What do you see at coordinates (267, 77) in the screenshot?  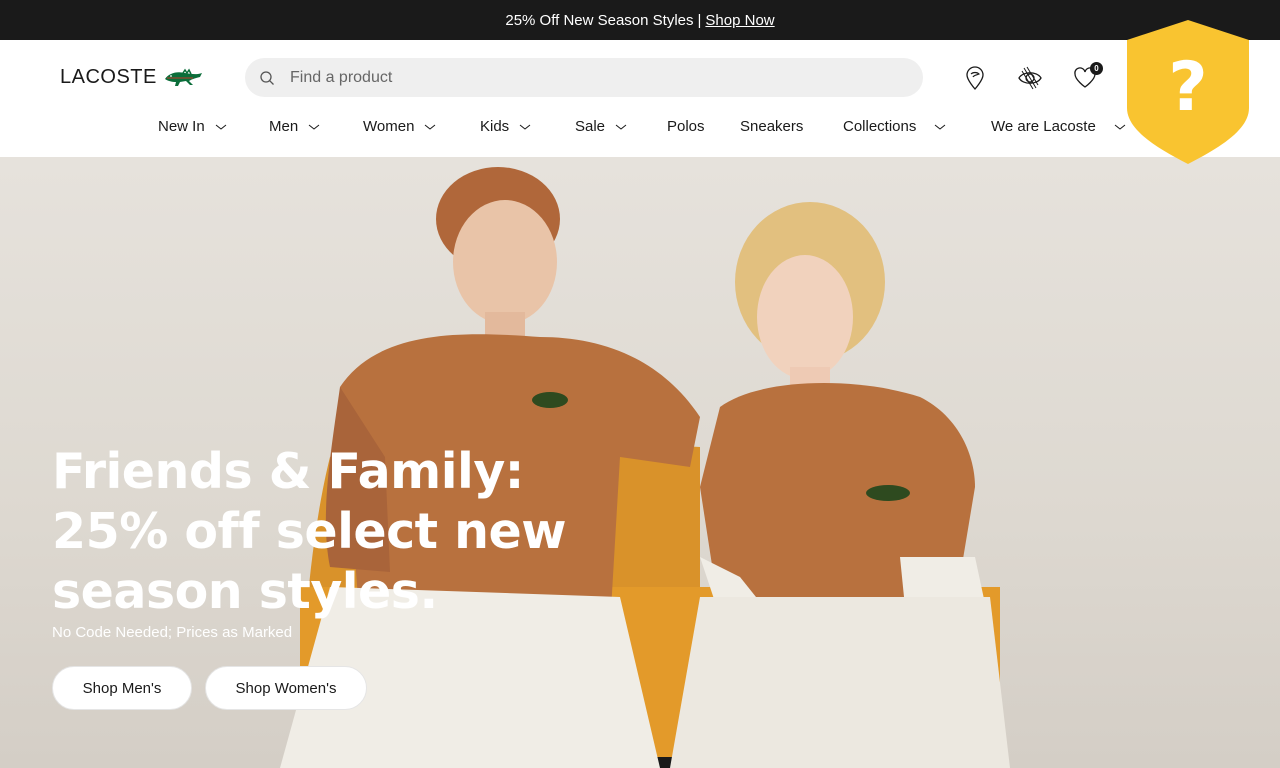 I see `search-icon` at bounding box center [267, 77].